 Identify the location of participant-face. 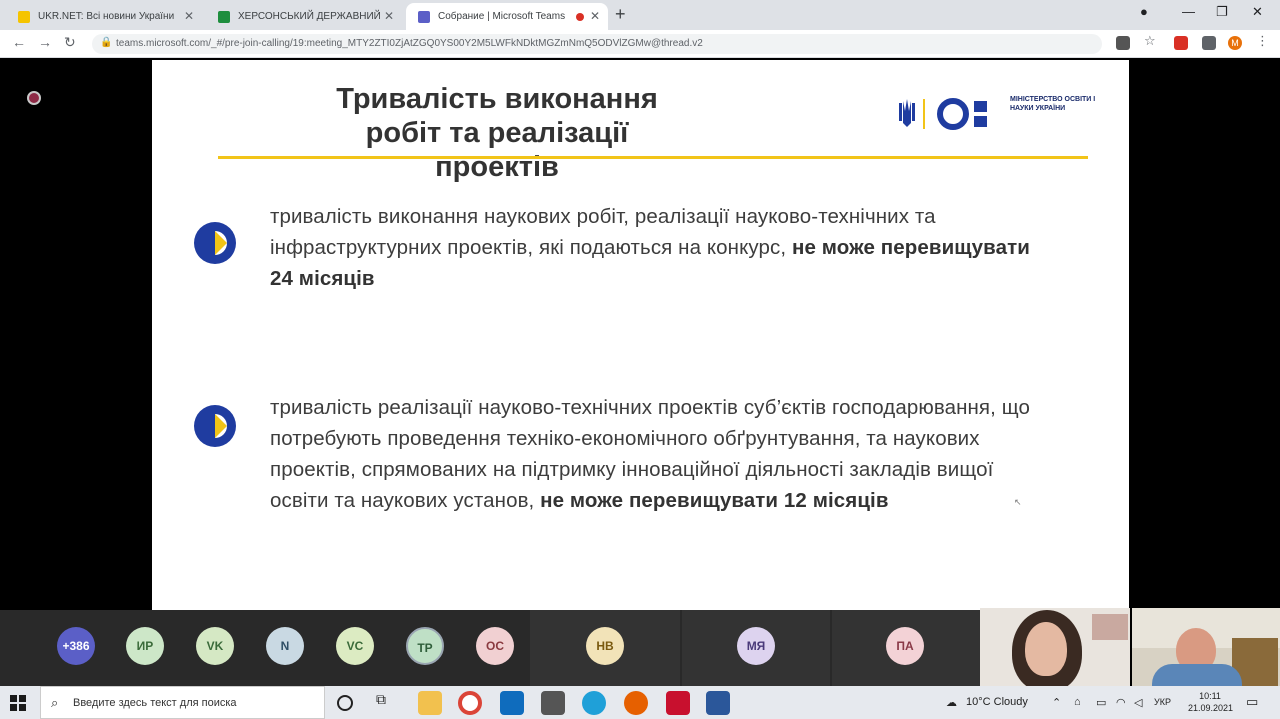
(1046, 649).